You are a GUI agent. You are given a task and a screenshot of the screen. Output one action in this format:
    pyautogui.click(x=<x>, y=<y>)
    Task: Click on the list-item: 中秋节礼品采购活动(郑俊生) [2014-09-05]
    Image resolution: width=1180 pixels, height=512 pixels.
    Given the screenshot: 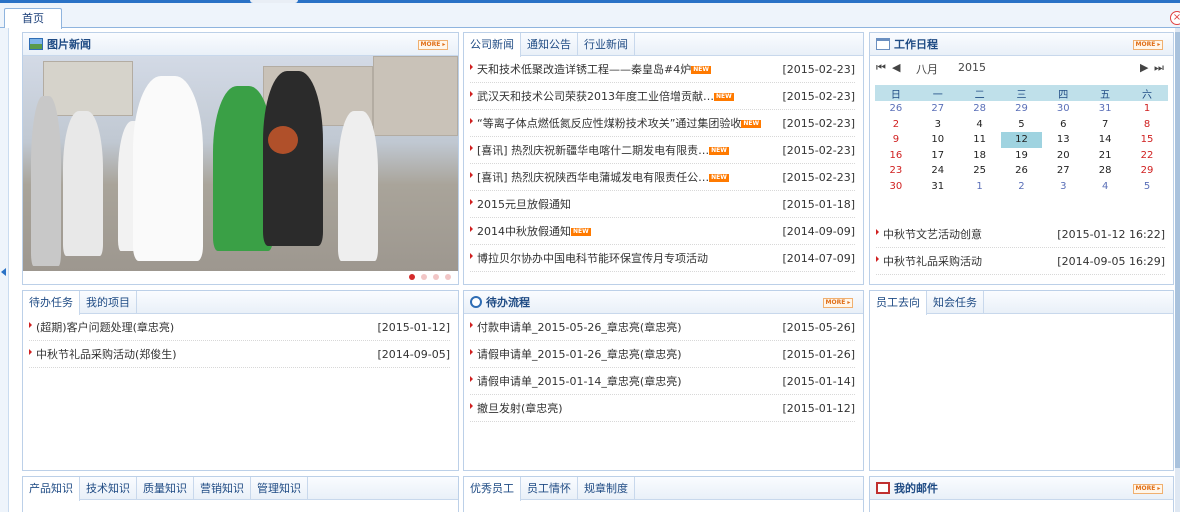 What is the action you would take?
    pyautogui.click(x=239, y=354)
    